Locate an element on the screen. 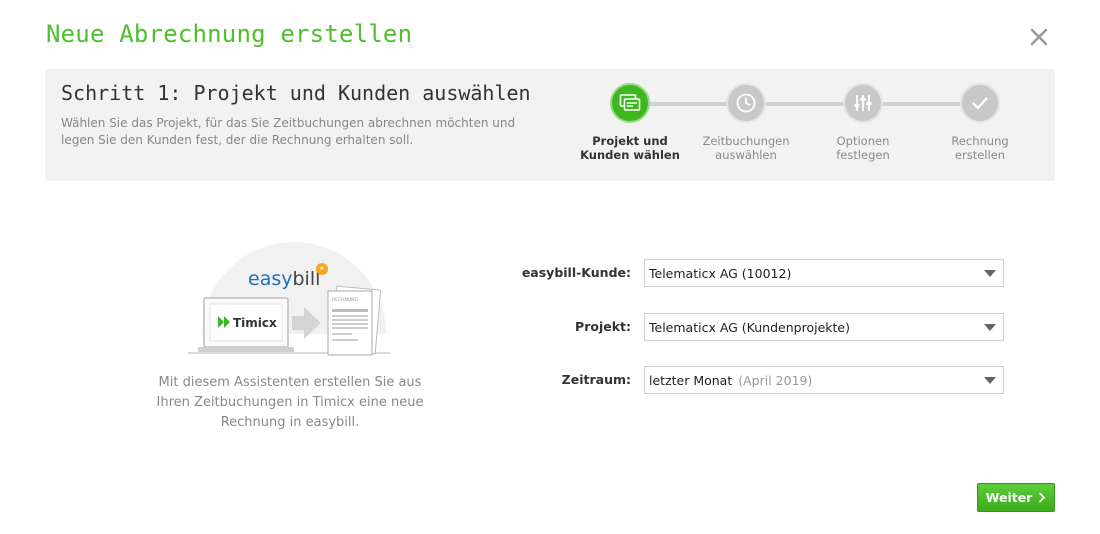  dialog-title: Neue Abrechnung erstellen is located at coordinates (229, 34).